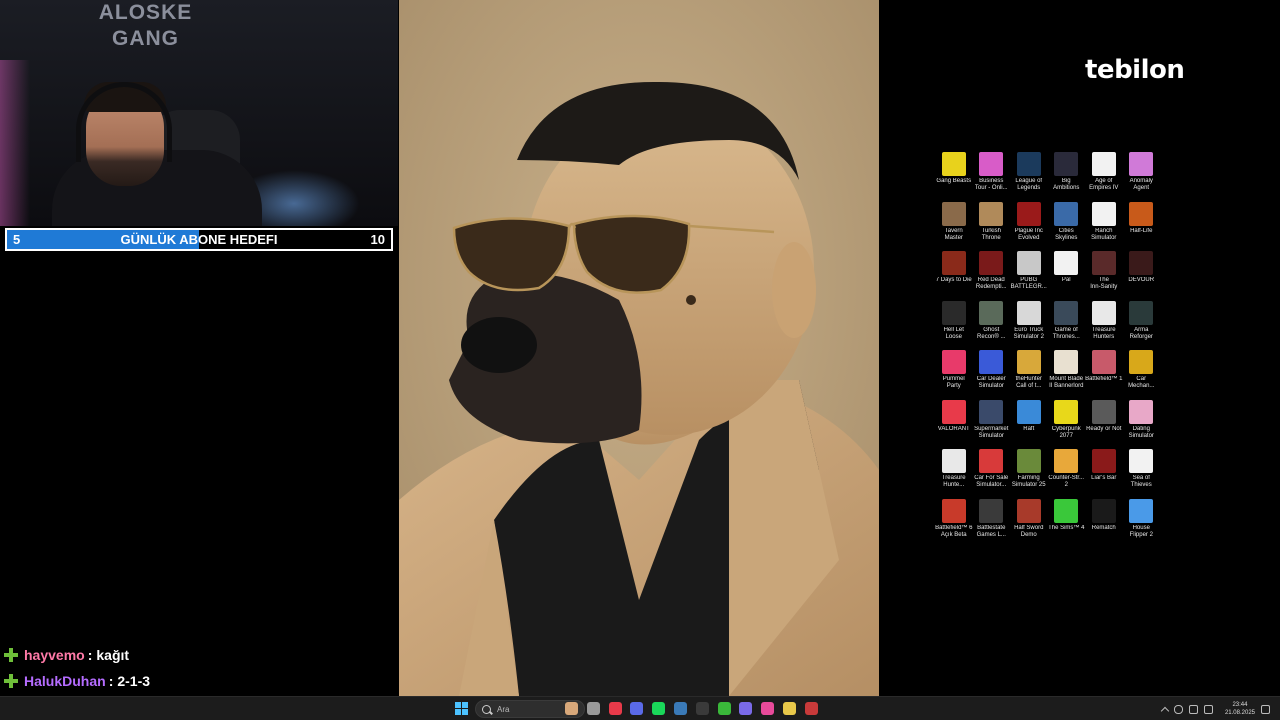 This screenshot has height=720, width=1280. I want to click on desktop-shortcut: Hell Let Loose, so click(954, 324).